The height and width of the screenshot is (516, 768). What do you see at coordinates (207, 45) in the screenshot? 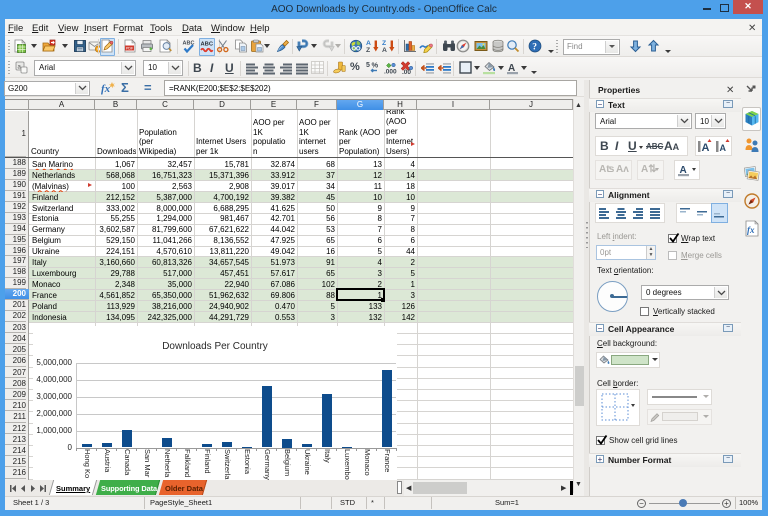
I see `svg-text: ABC` at bounding box center [207, 45].